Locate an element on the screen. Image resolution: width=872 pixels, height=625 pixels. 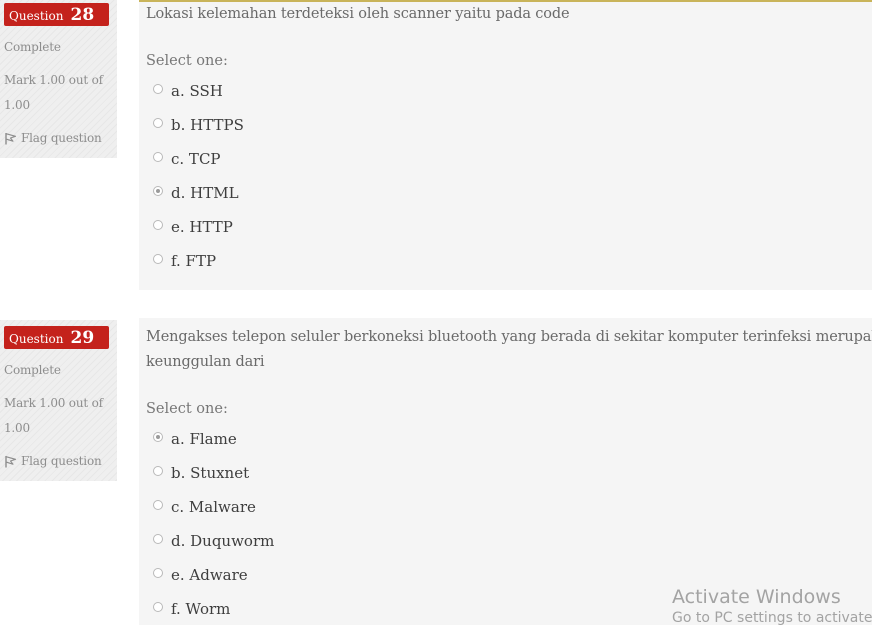
answer-option: b. HTTPS is located at coordinates (198, 125).